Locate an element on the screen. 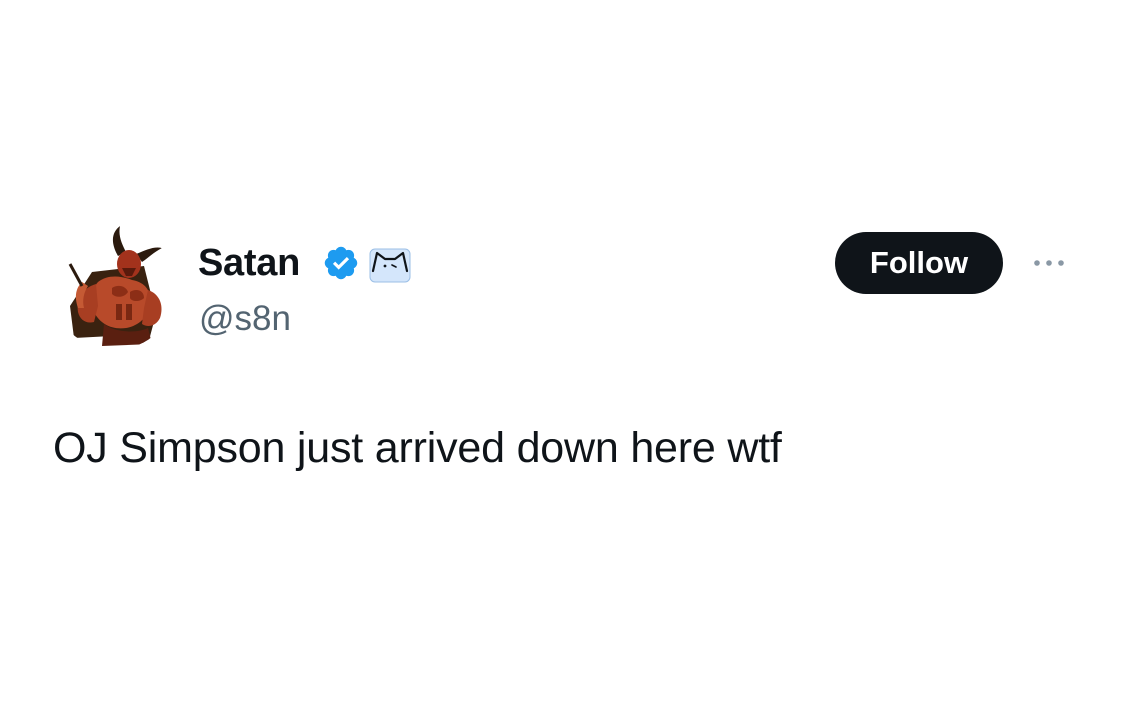 The width and height of the screenshot is (1125, 714). devil-avatar-image is located at coordinates (114, 288).